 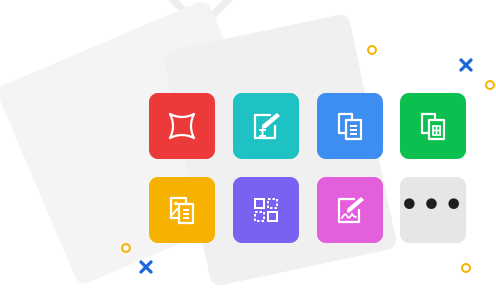 I want to click on more-tools-button: •••, so click(x=433, y=210).